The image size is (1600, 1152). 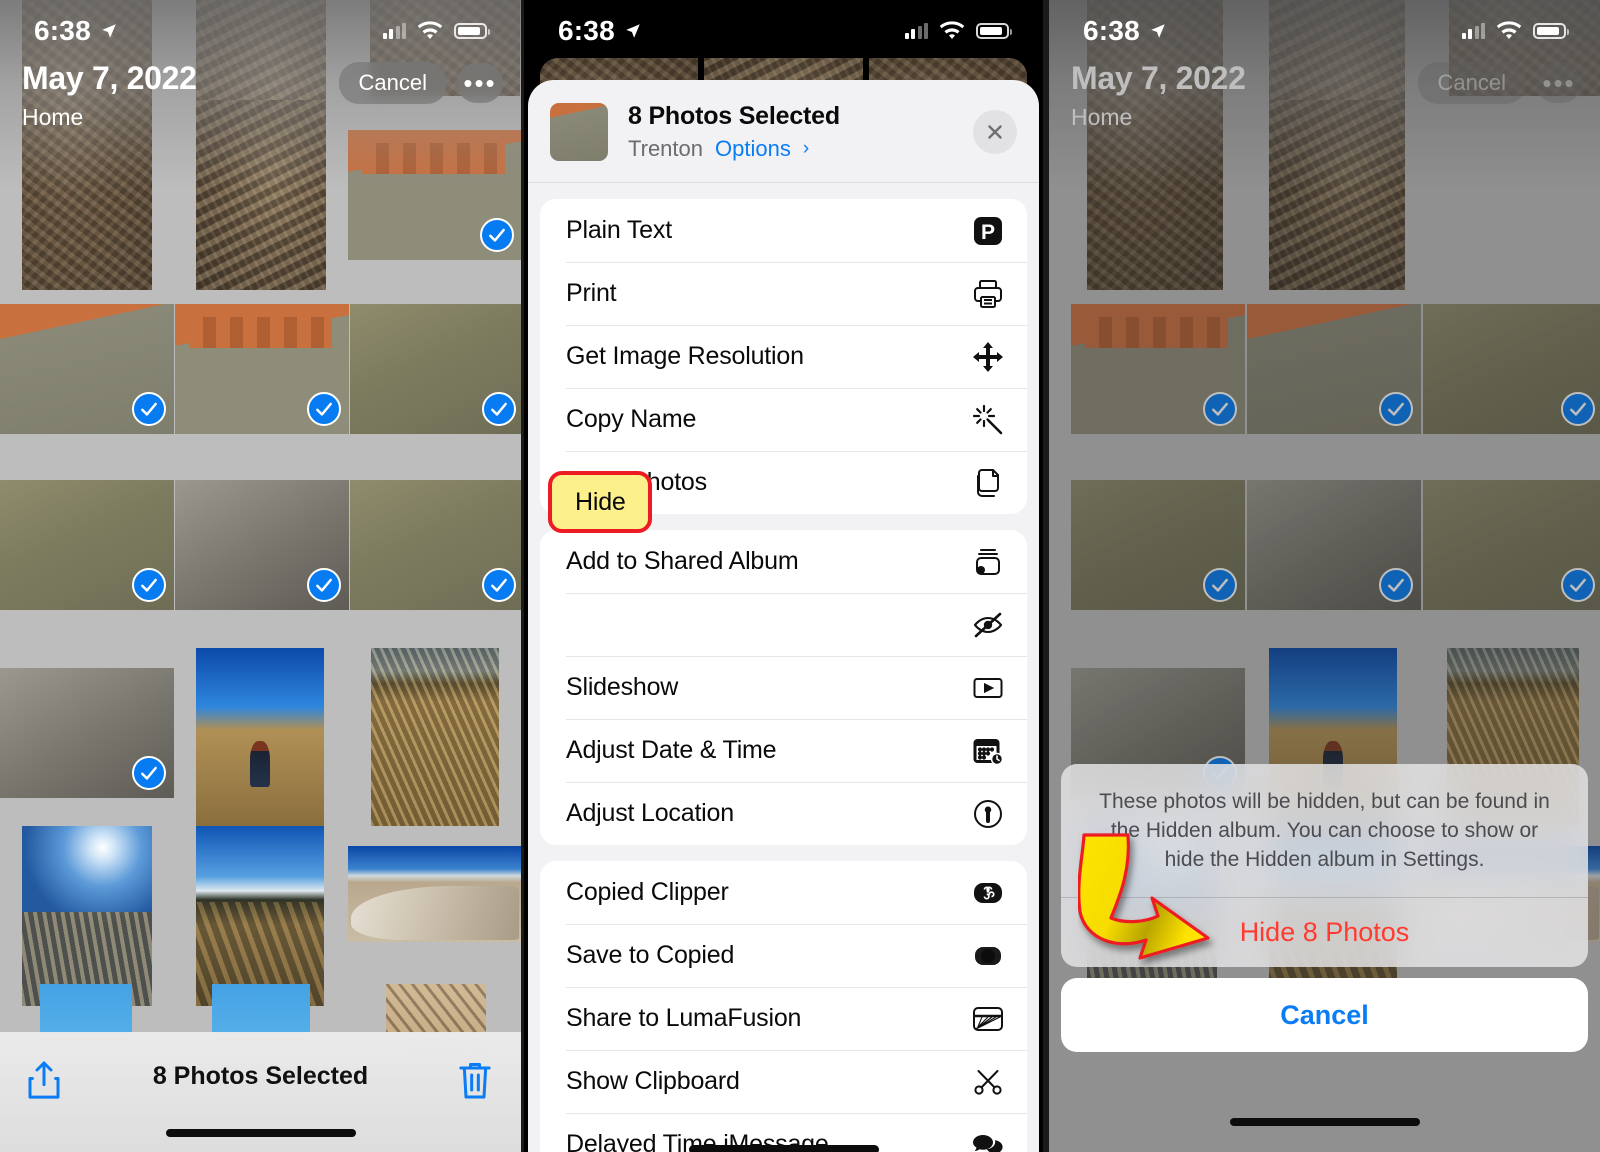 What do you see at coordinates (988, 420) in the screenshot?
I see `magic-wand-icon` at bounding box center [988, 420].